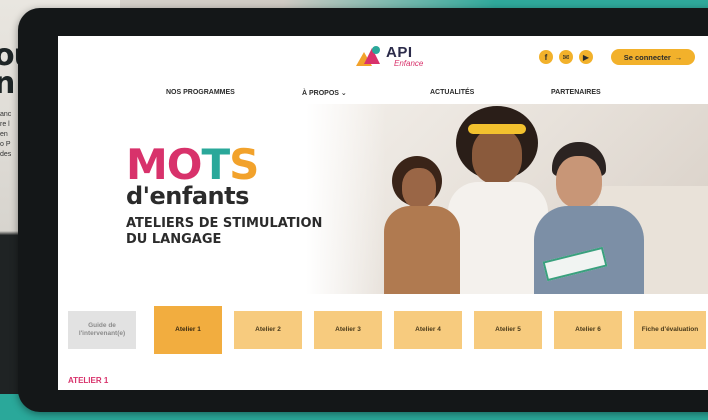 The height and width of the screenshot is (420, 708). What do you see at coordinates (670, 330) in the screenshot?
I see `tab-fiche-evaluation: Fiche d'évaluation` at bounding box center [670, 330].